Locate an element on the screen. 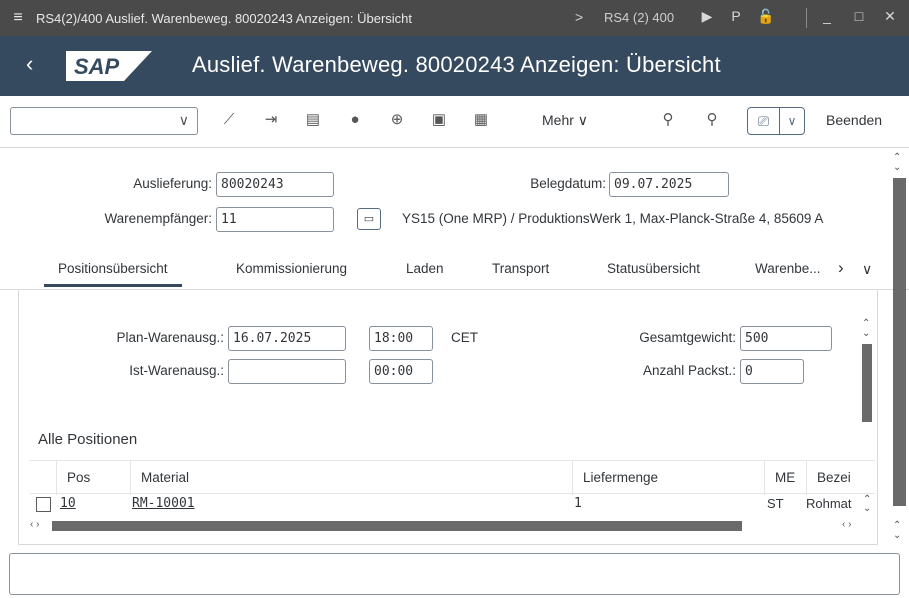 The width and height of the screenshot is (909, 598). system-name: RS4 (2) 400 is located at coordinates (639, 17).